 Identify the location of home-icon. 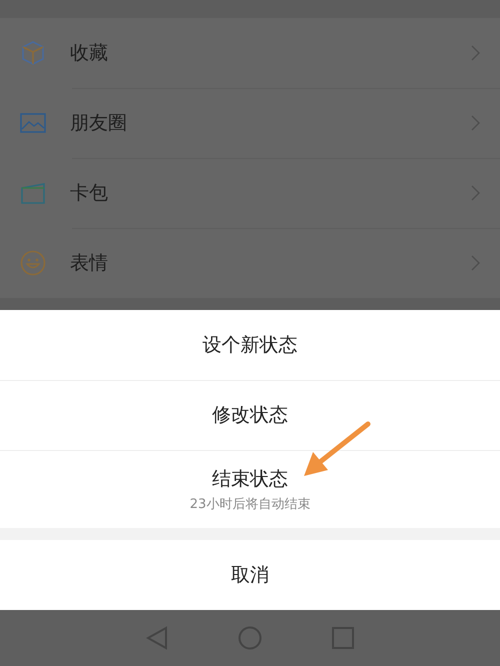
(250, 638).